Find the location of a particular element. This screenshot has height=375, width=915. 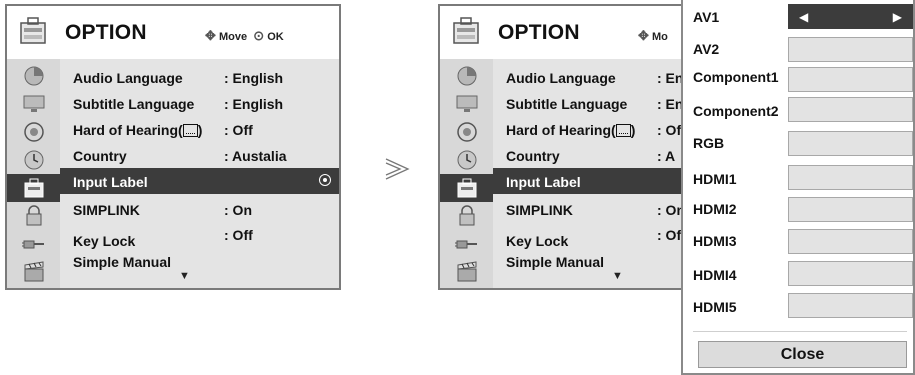

item-label: Key Lock is located at coordinates (104, 241).